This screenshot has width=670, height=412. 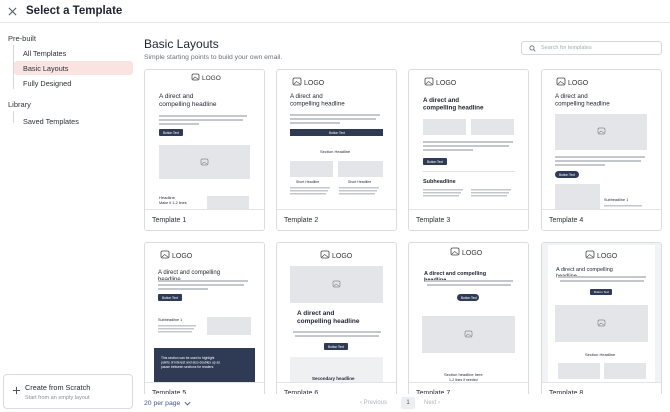 What do you see at coordinates (468, 219) in the screenshot?
I see `template-label: Template 3` at bounding box center [468, 219].